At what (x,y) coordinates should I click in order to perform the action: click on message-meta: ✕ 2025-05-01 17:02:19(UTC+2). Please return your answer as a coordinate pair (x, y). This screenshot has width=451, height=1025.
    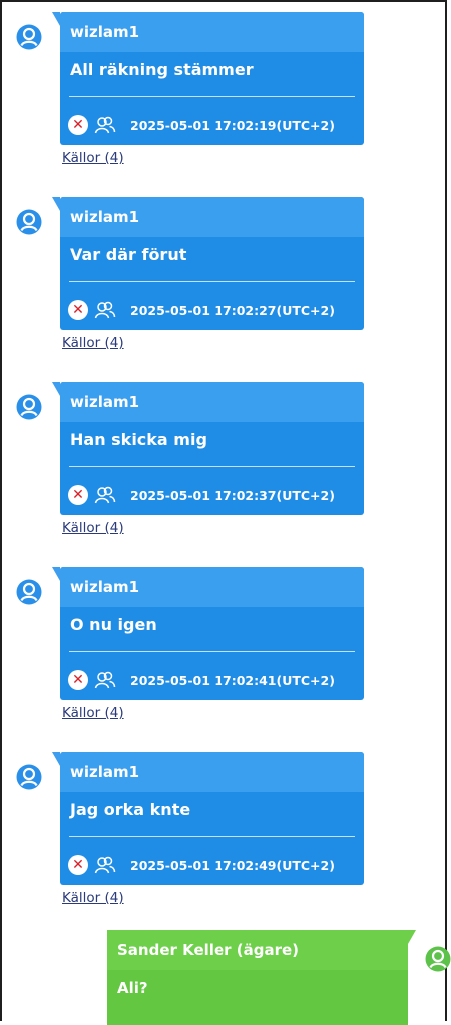
    Looking at the image, I should click on (201, 125).